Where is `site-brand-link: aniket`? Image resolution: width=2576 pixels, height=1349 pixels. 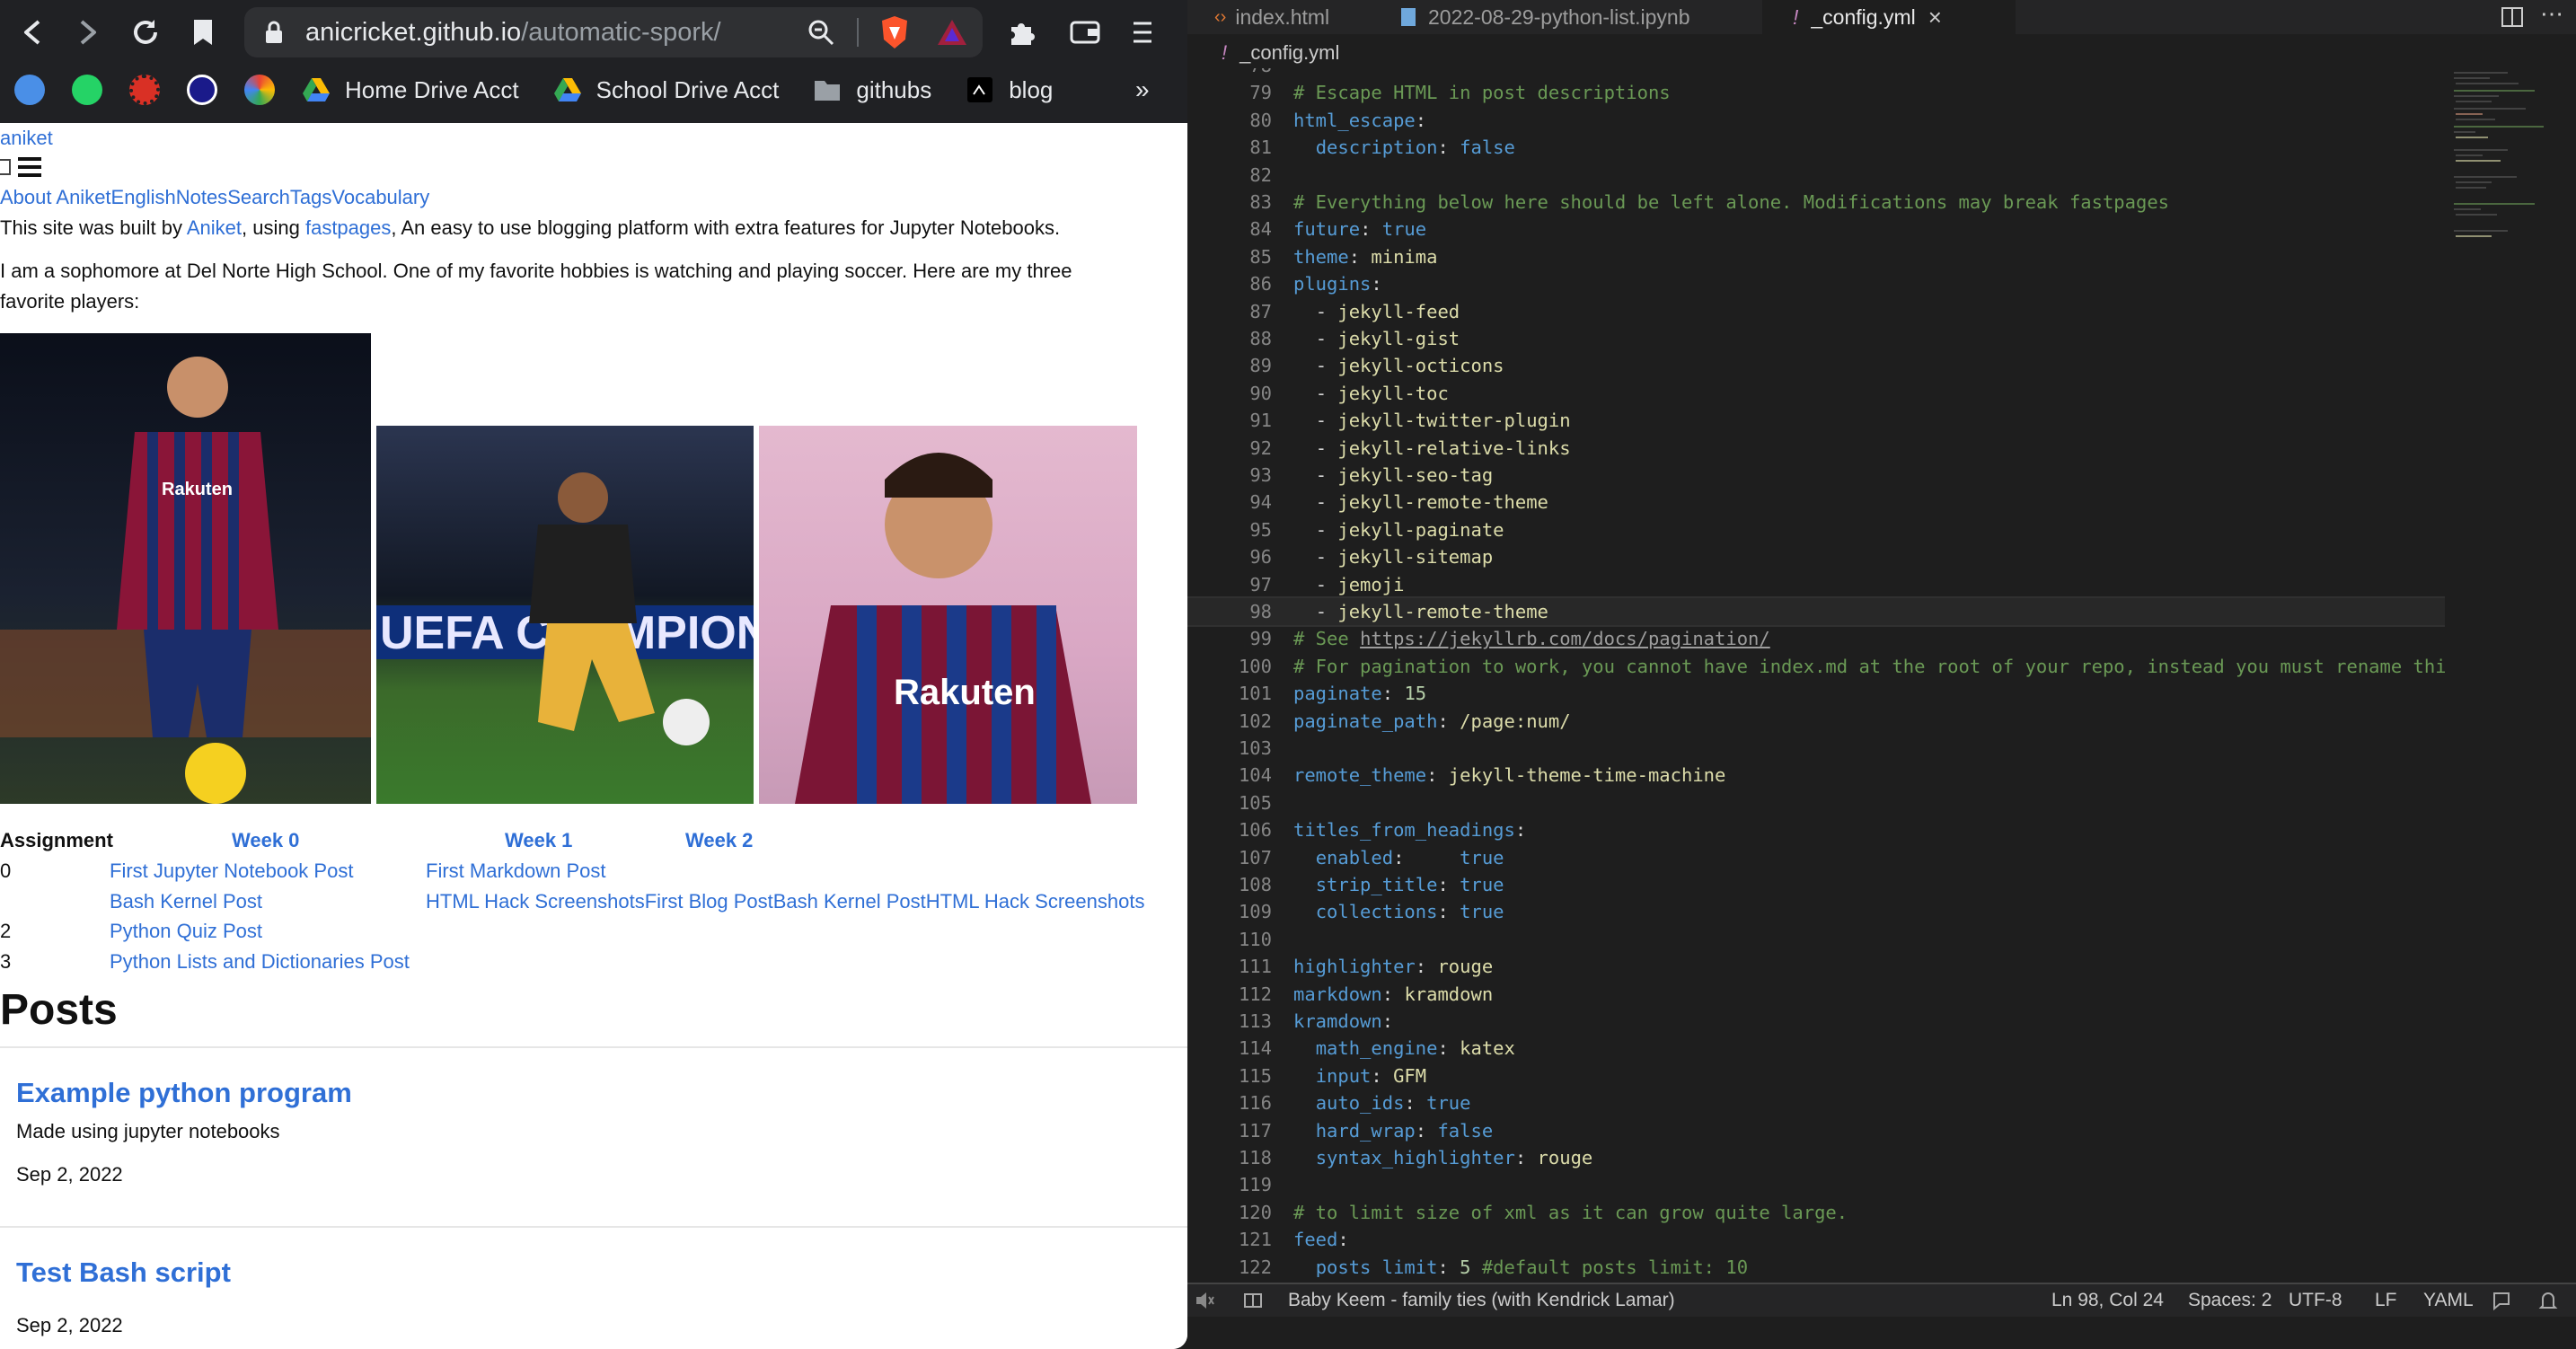 site-brand-link: aniket is located at coordinates (26, 138).